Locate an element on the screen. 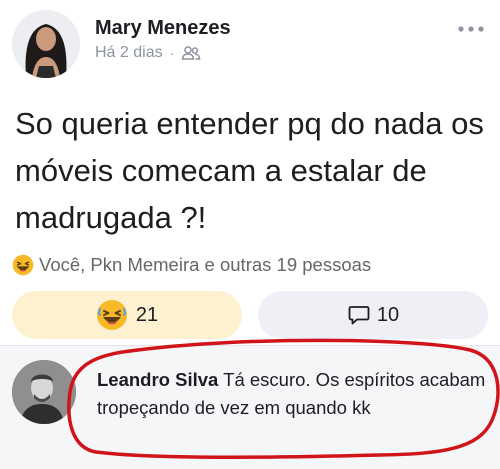 Image resolution: width=500 pixels, height=469 pixels. commenter-avatar is located at coordinates (44, 392).